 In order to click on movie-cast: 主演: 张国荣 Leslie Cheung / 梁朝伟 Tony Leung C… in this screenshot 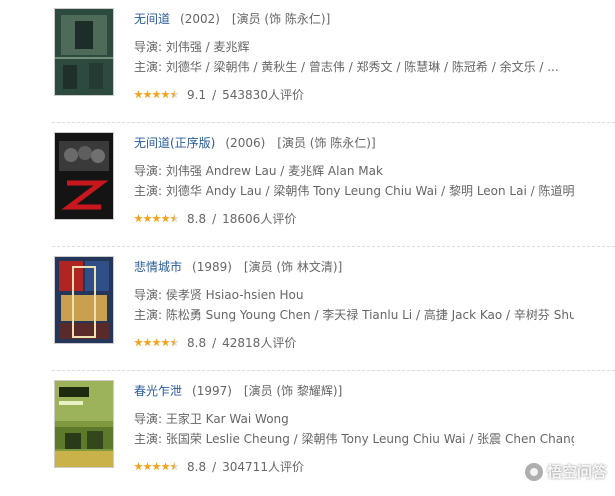, I will do `click(354, 439)`.